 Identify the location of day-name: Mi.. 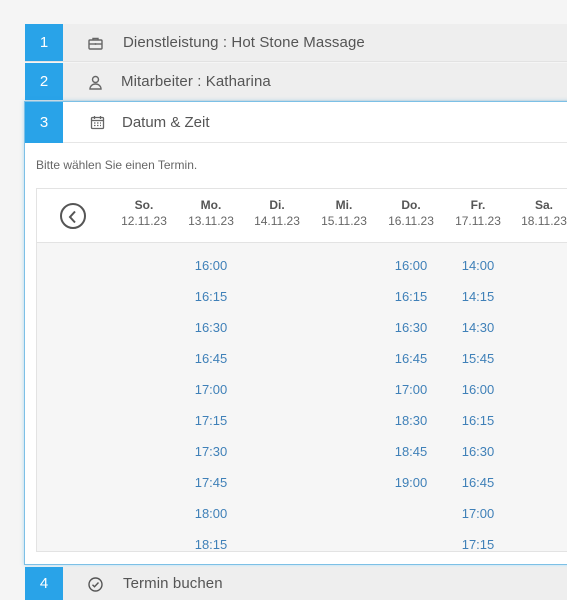
(344, 205).